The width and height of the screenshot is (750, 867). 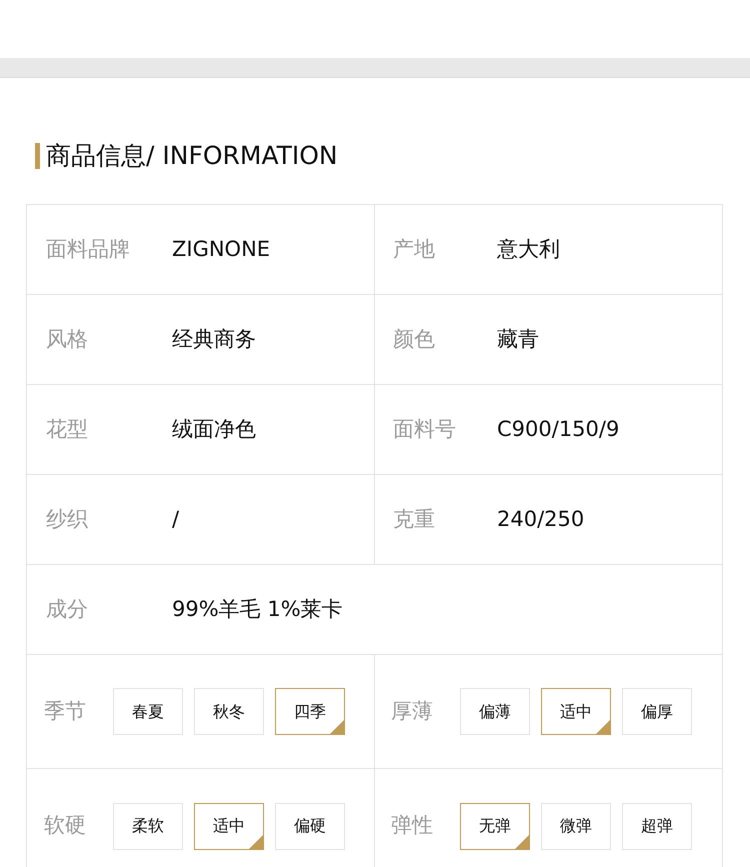 I want to click on option-button: 偏厚, so click(x=657, y=711).